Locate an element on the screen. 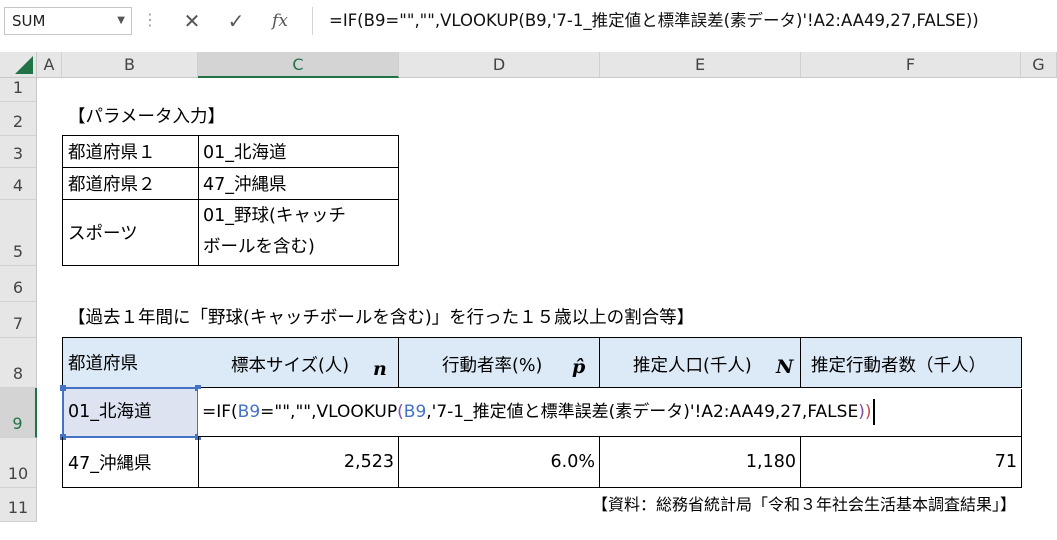  row10-activity-rate: 6.0% is located at coordinates (499, 462).